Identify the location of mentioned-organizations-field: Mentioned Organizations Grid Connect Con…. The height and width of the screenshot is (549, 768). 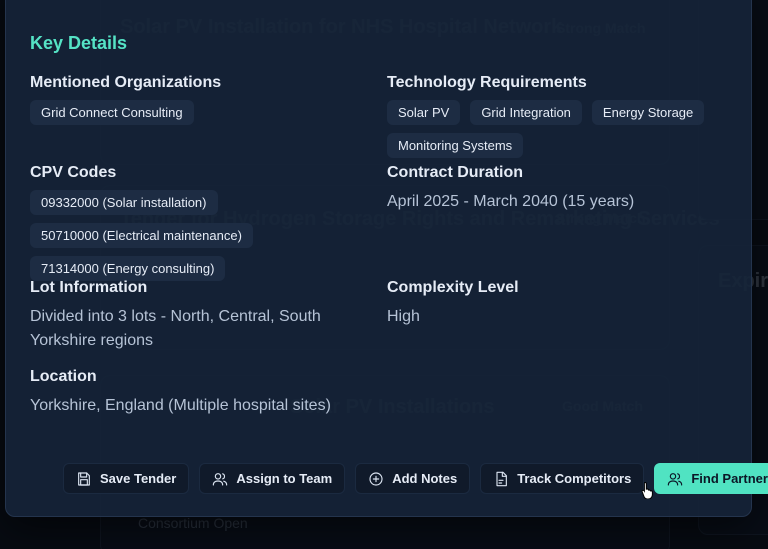
(125, 99).